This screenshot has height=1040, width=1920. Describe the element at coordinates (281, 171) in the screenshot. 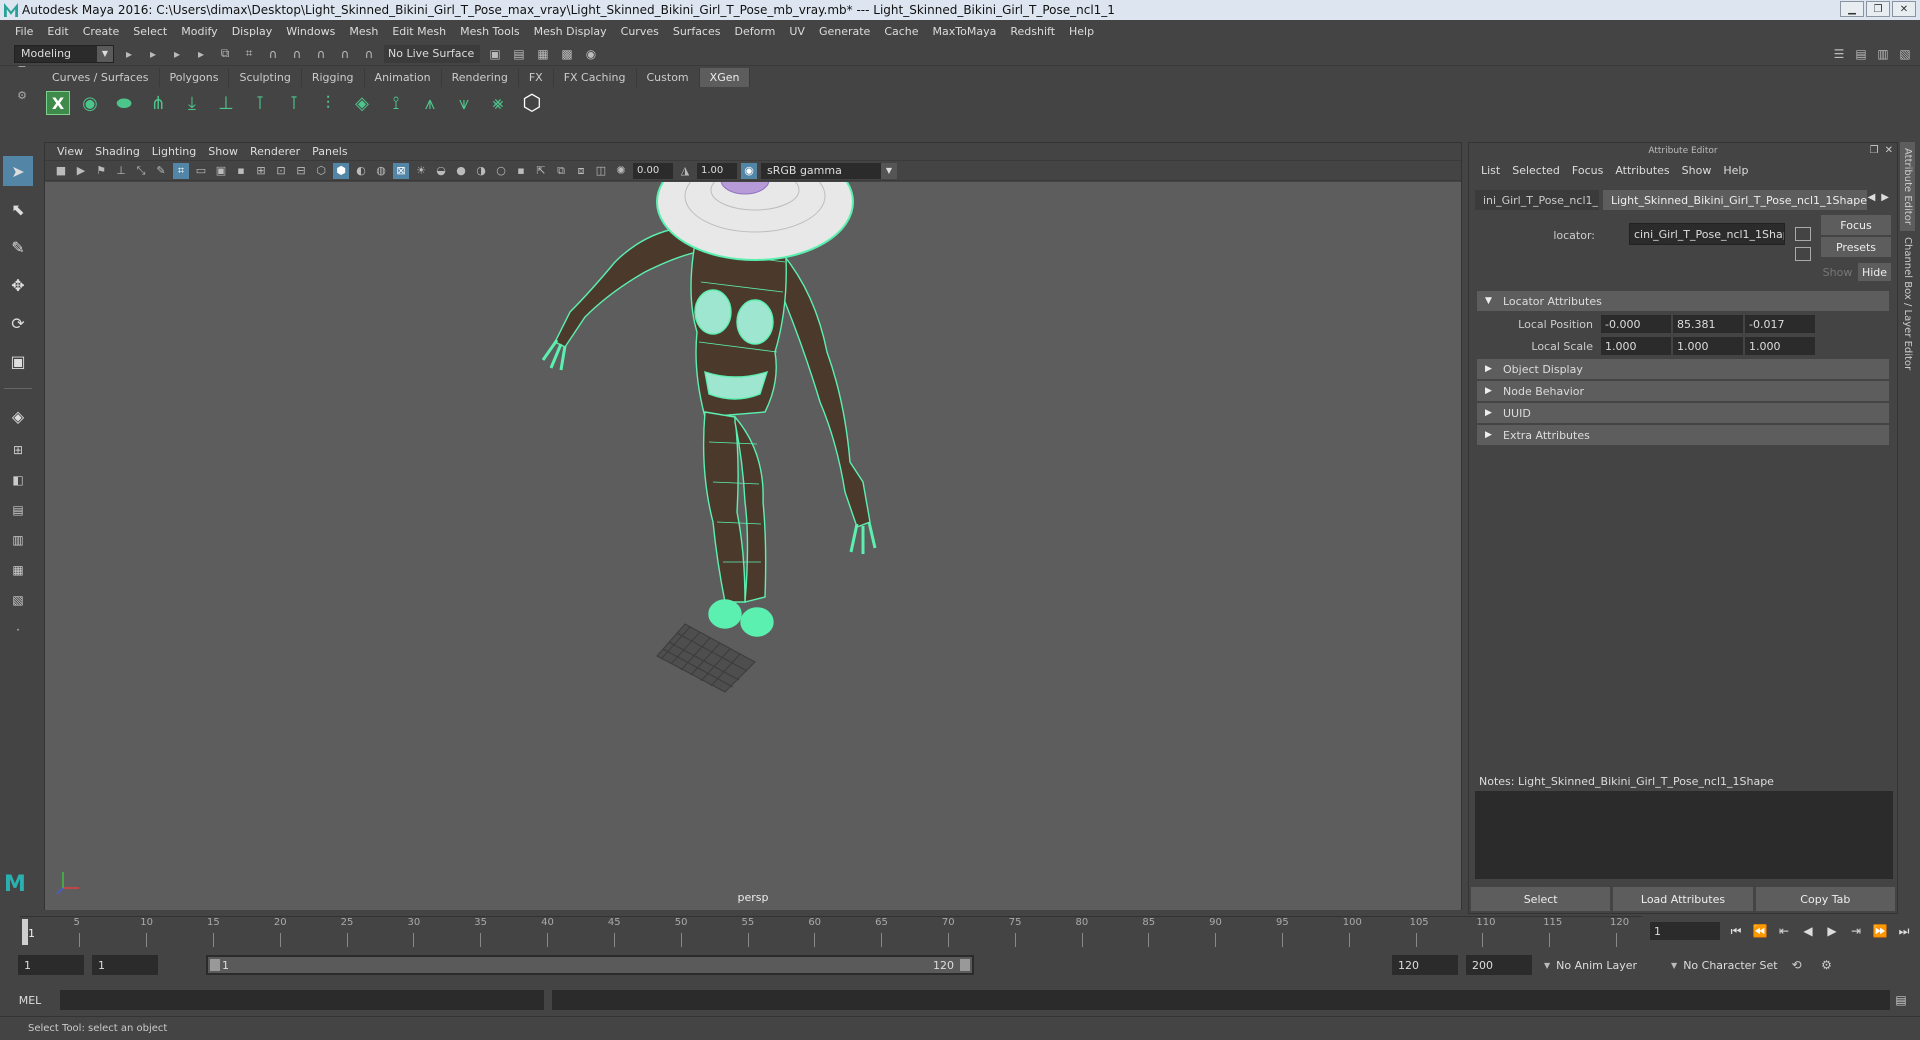

I see `safe-action-icon: ⊡` at that location.